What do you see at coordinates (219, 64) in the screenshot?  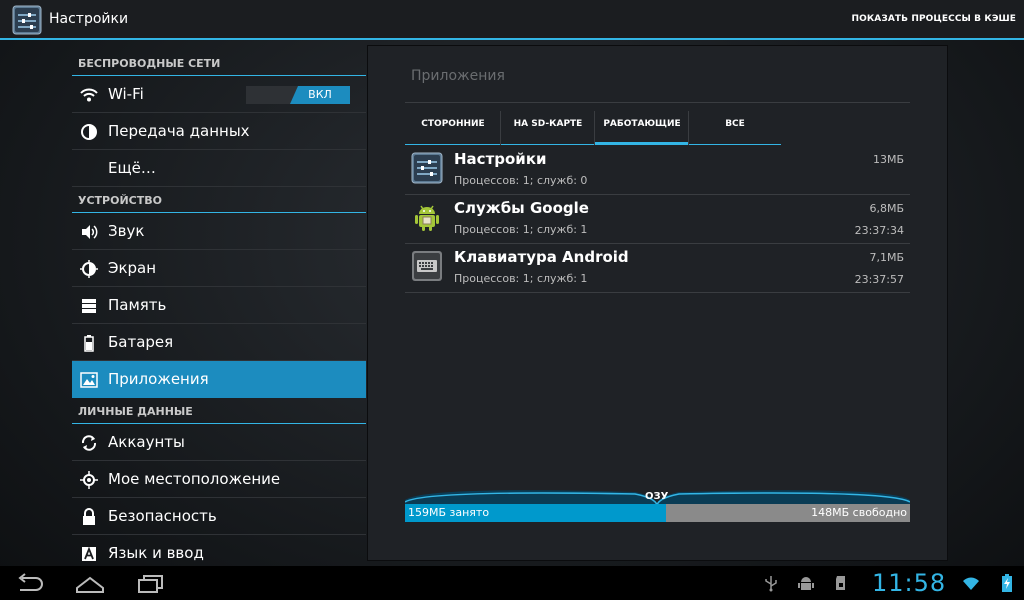 I see `section-header-wireless: БЕСПРОВОДНЫЕ СЕТИ` at bounding box center [219, 64].